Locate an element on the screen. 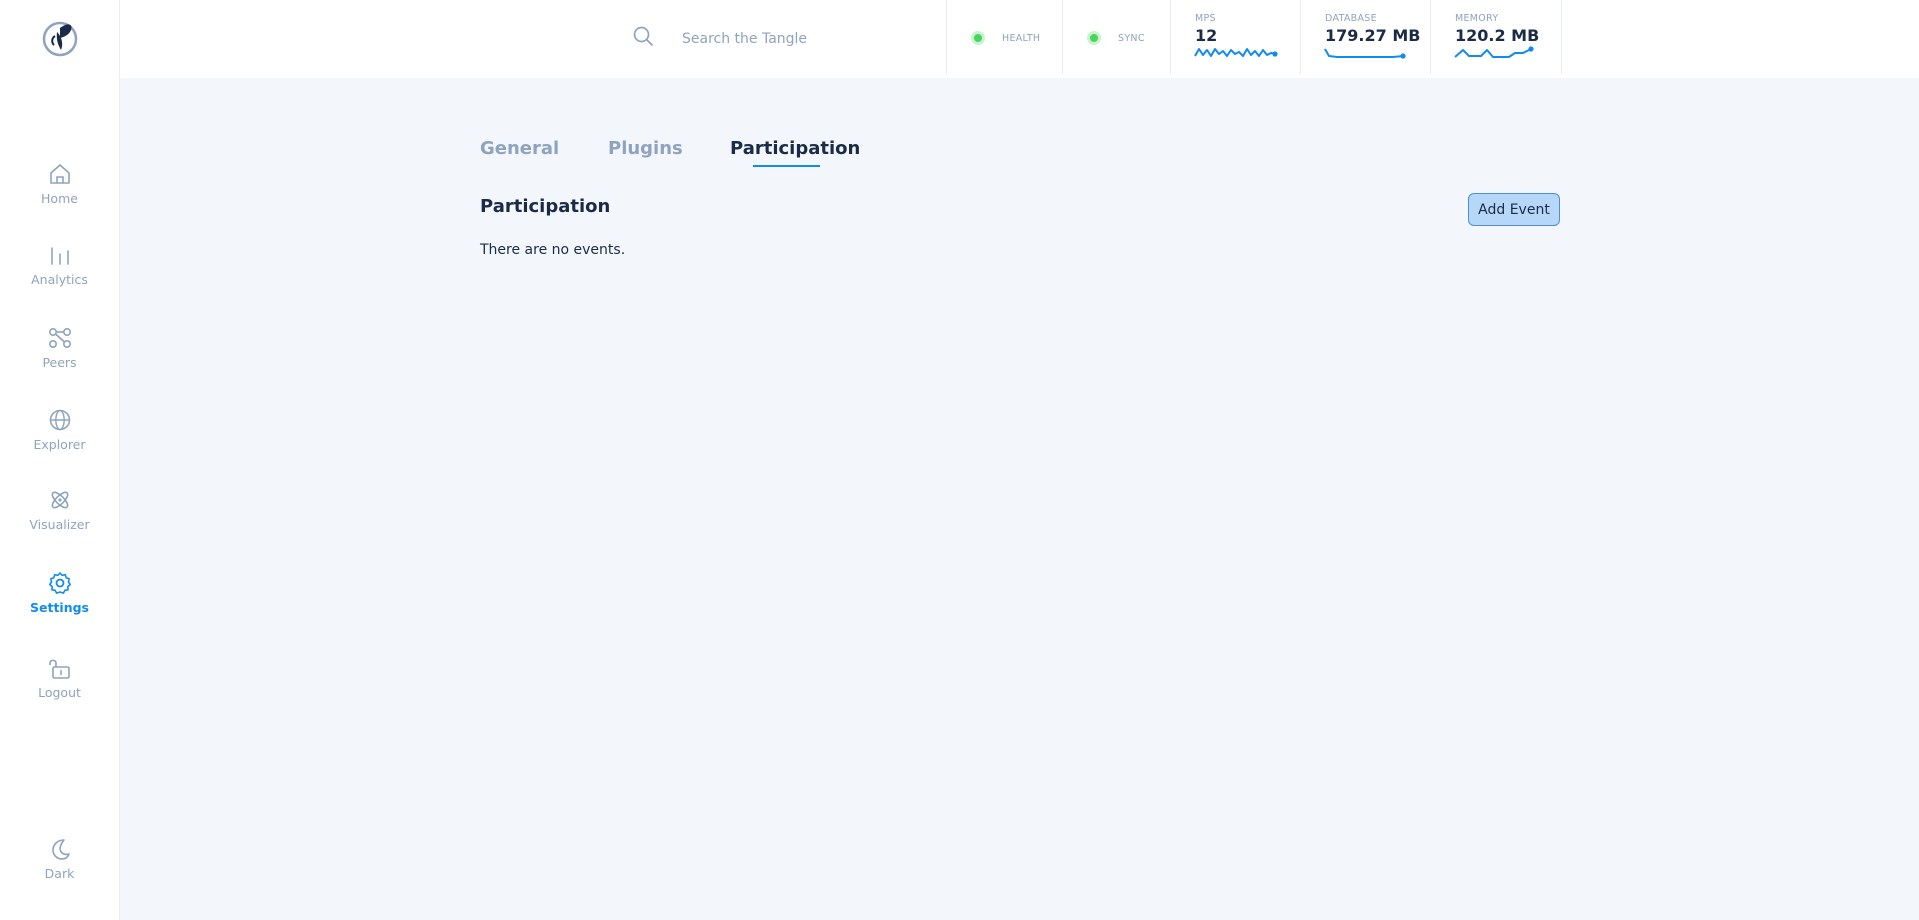  memory-value: 120.2 MB is located at coordinates (1497, 35).